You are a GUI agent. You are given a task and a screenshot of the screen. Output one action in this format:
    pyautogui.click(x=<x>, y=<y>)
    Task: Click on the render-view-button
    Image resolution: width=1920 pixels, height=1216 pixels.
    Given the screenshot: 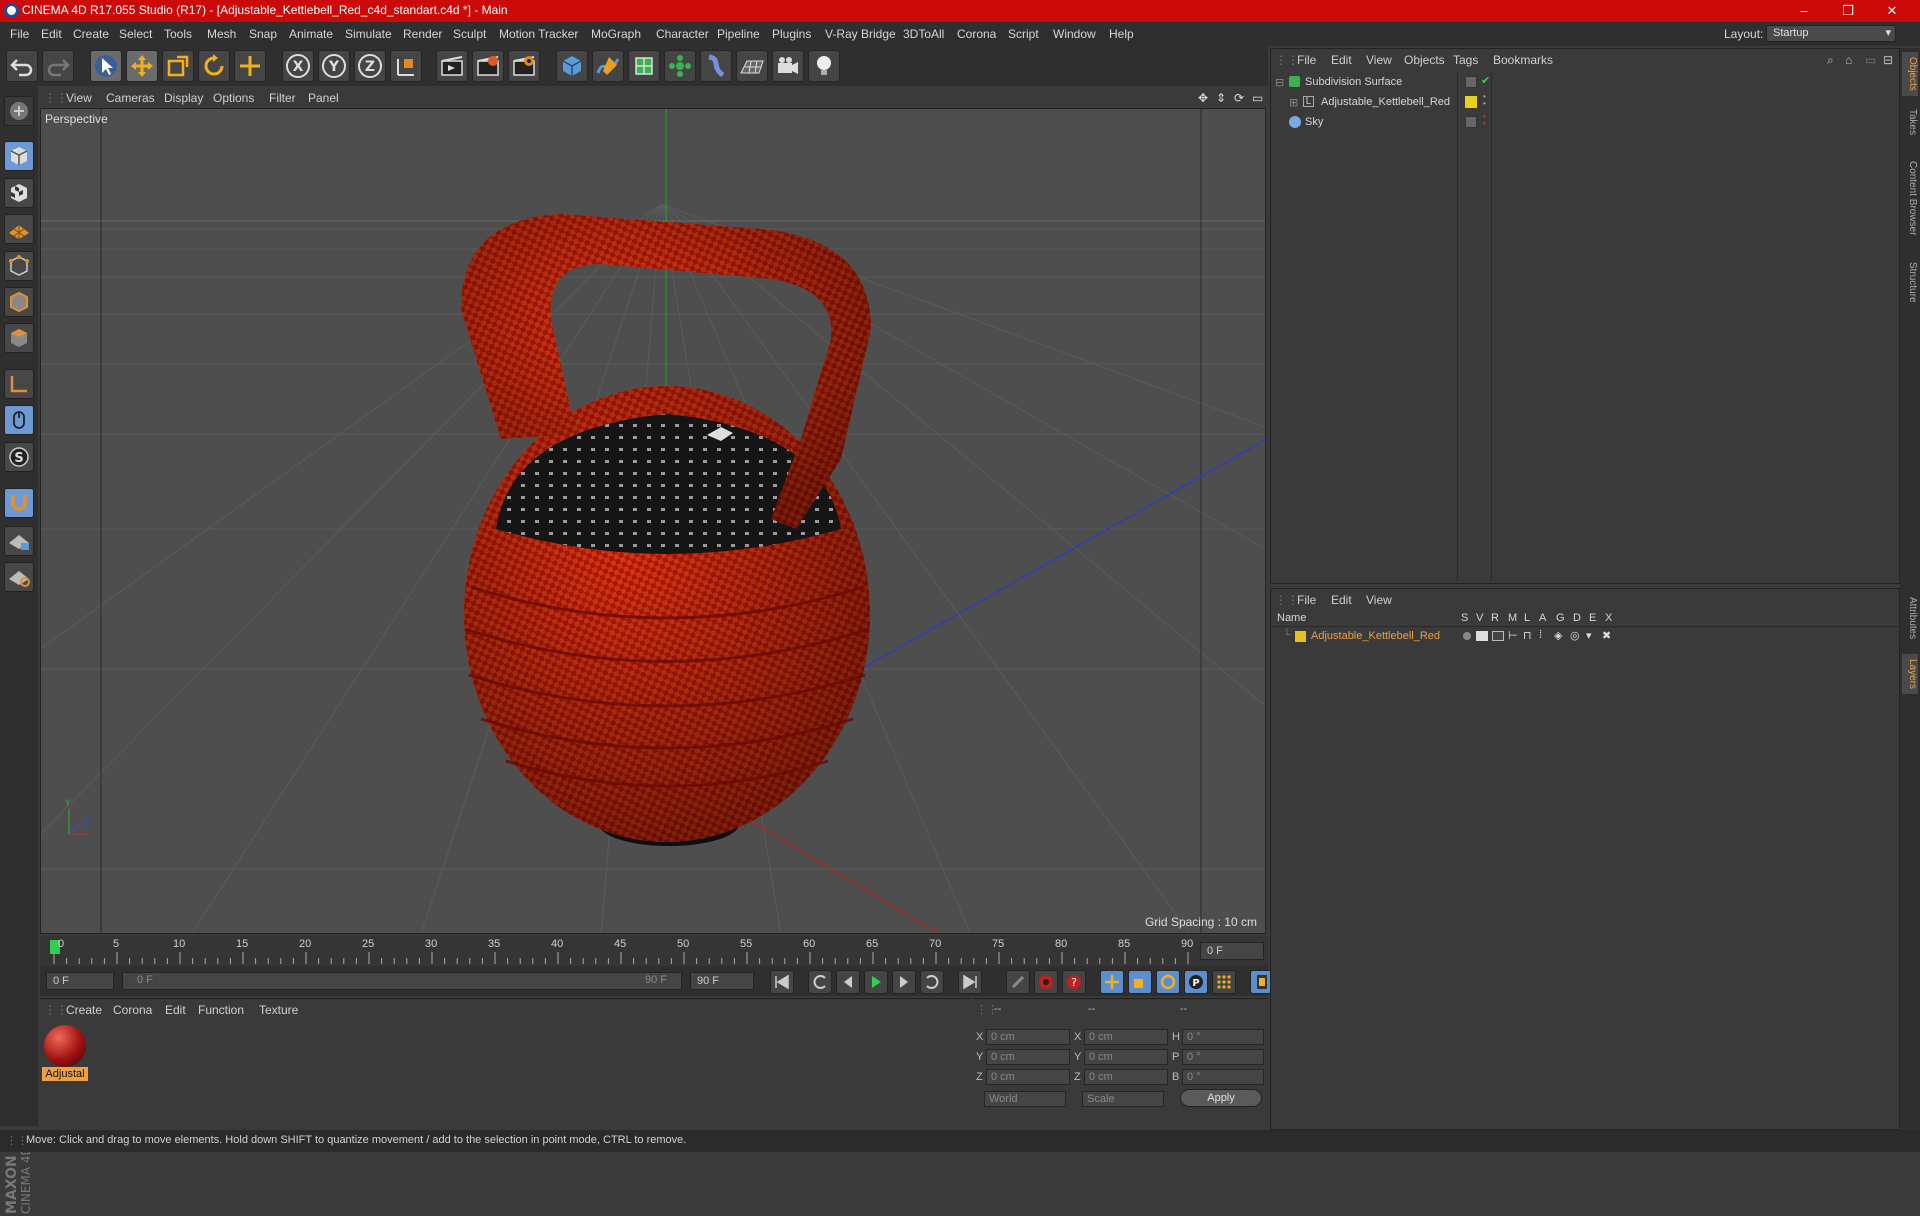 What is the action you would take?
    pyautogui.click(x=452, y=66)
    